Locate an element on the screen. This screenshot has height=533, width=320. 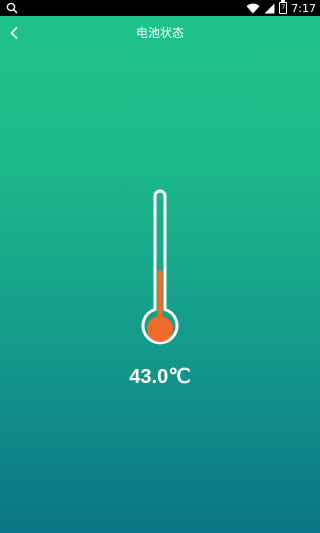
page-title: 电池状态 is located at coordinates (159, 33).